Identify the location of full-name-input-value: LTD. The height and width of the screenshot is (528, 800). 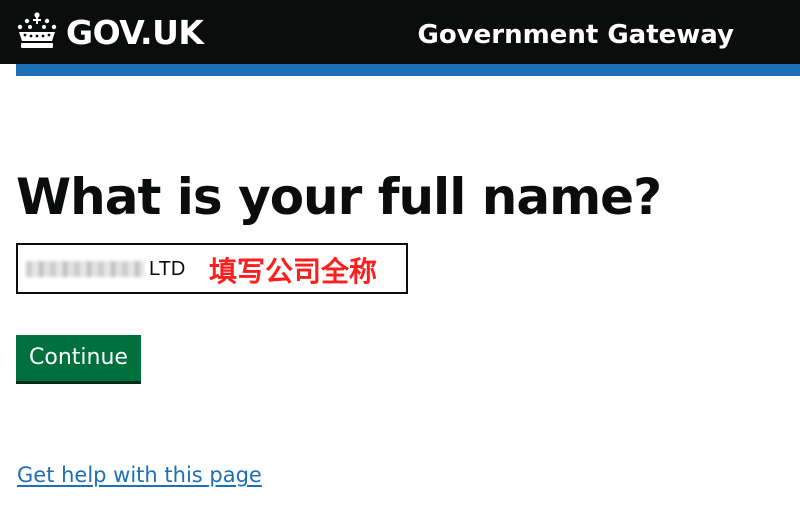
(167, 269).